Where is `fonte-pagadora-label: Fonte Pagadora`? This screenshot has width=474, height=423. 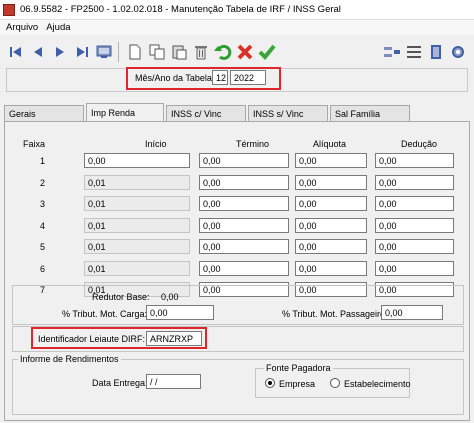
fonte-pagadora-label: Fonte Pagadora is located at coordinates (298, 368).